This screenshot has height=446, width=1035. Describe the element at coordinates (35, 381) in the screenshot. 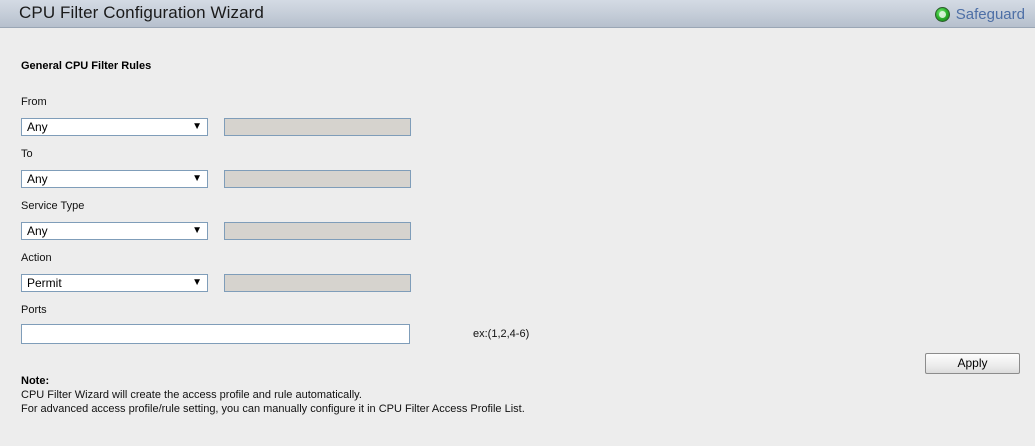

I see `note-title: Note:` at that location.